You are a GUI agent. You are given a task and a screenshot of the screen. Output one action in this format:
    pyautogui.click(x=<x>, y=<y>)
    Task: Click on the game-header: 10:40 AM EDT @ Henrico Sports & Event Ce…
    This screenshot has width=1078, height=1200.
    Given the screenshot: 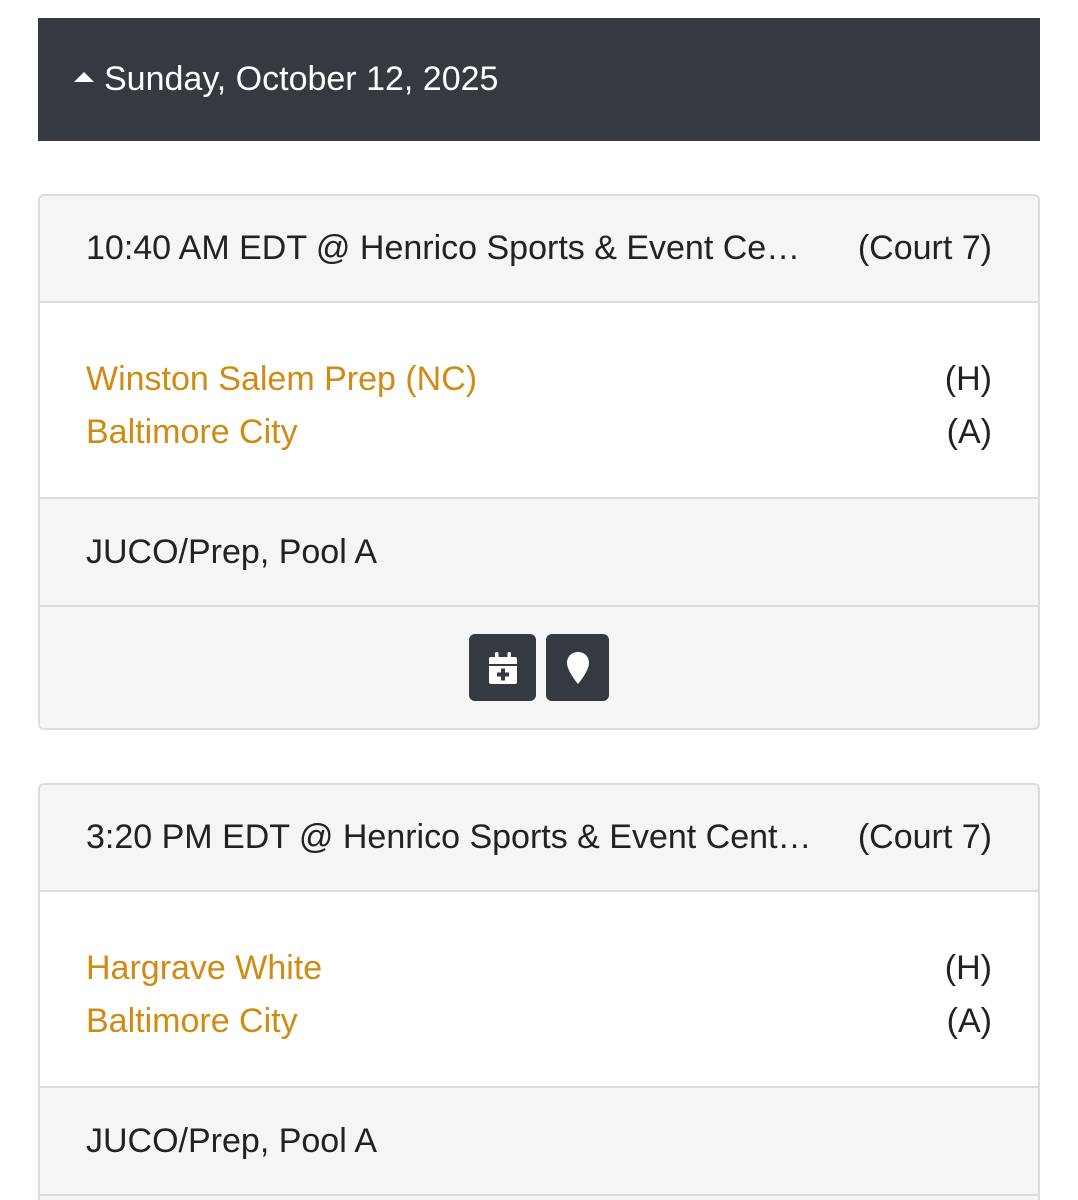 What is the action you would take?
    pyautogui.click(x=539, y=249)
    